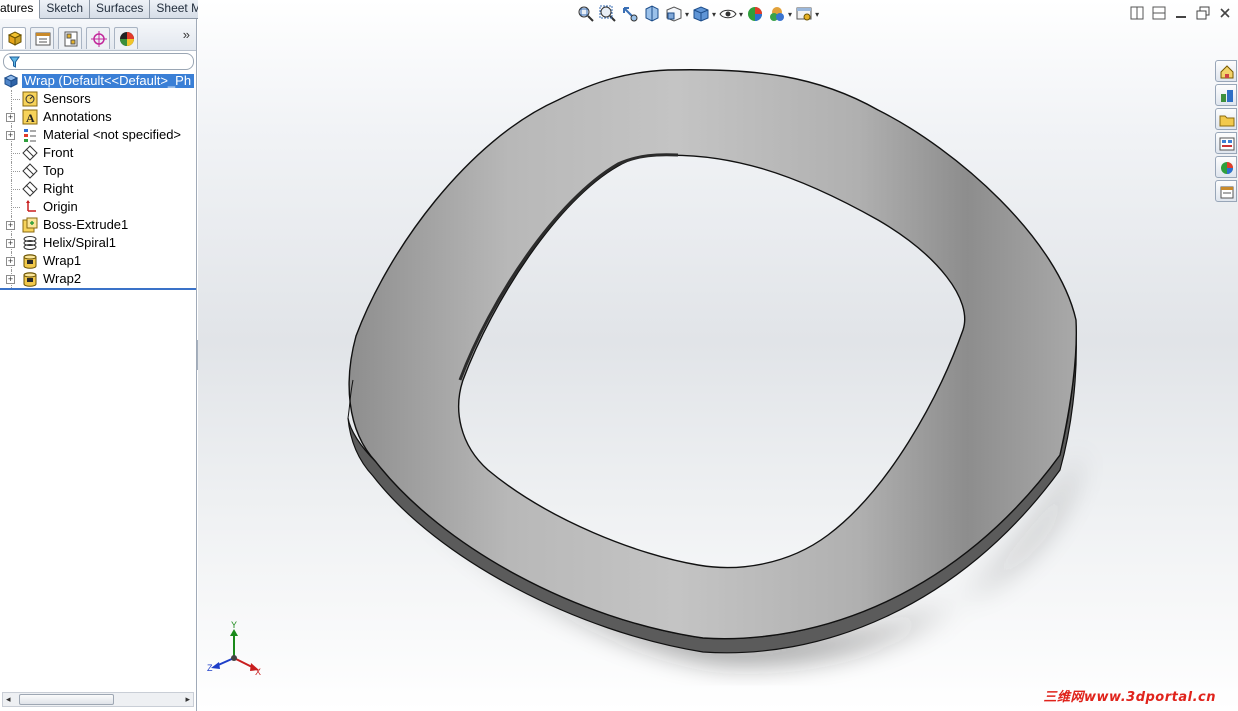 The width and height of the screenshot is (1238, 711). Describe the element at coordinates (79, 242) in the screenshot. I see `tree-item-label: Helix/Spiral1` at that location.